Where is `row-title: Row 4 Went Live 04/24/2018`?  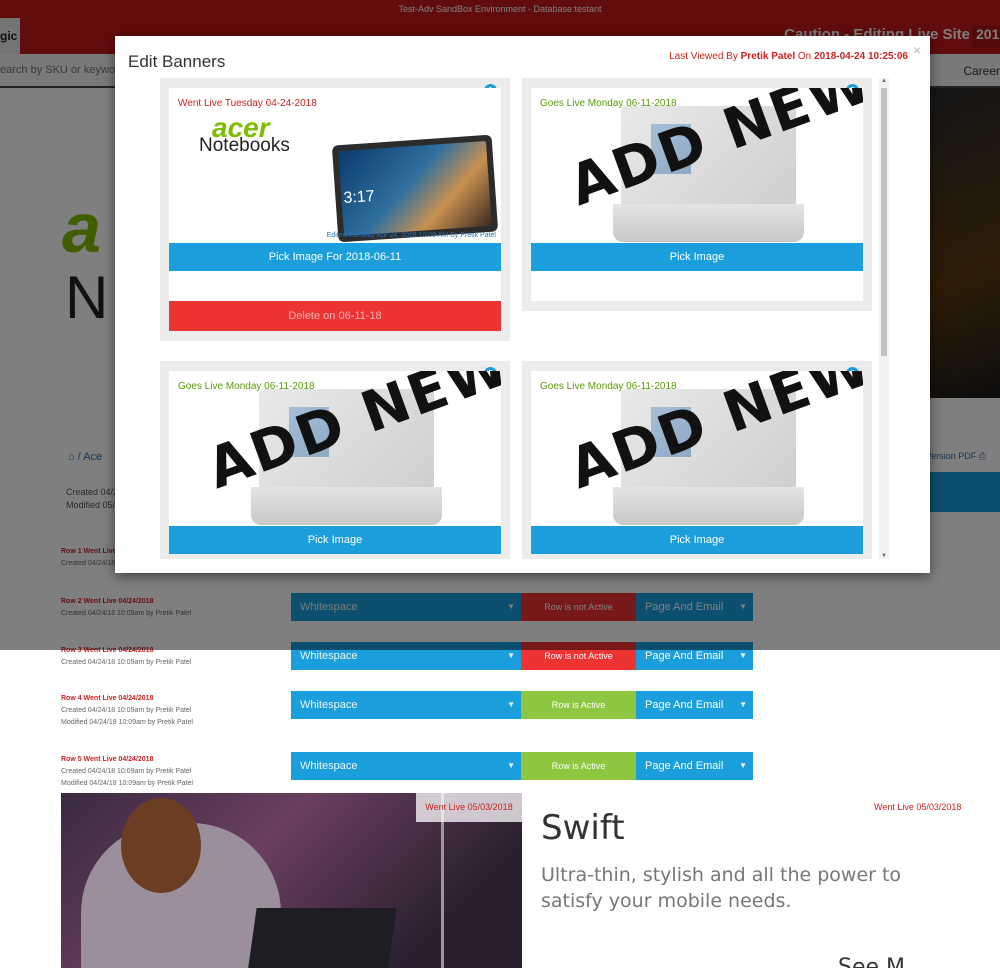 row-title: Row 4 Went Live 04/24/2018 is located at coordinates (107, 698).